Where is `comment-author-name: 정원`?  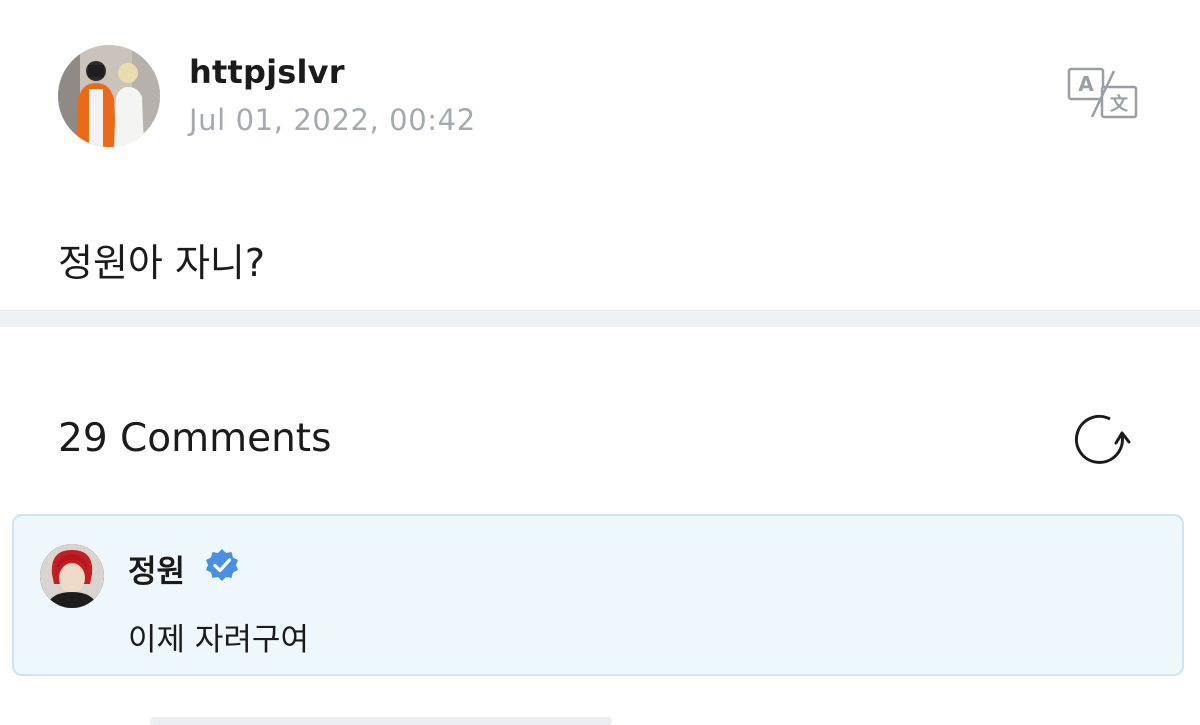 comment-author-name: 정원 is located at coordinates (156, 568).